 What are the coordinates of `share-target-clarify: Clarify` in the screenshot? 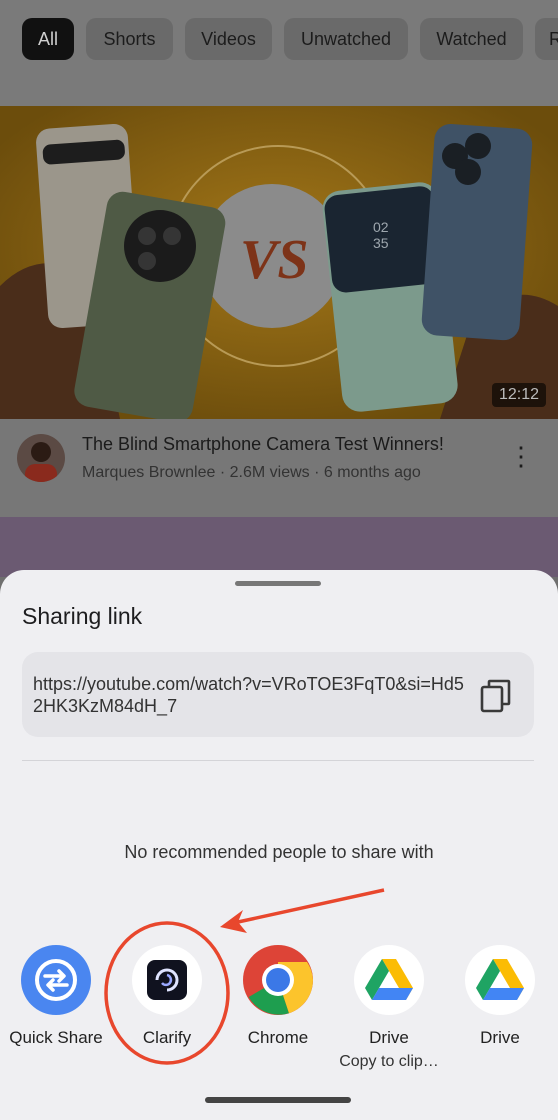 It's located at (167, 996).